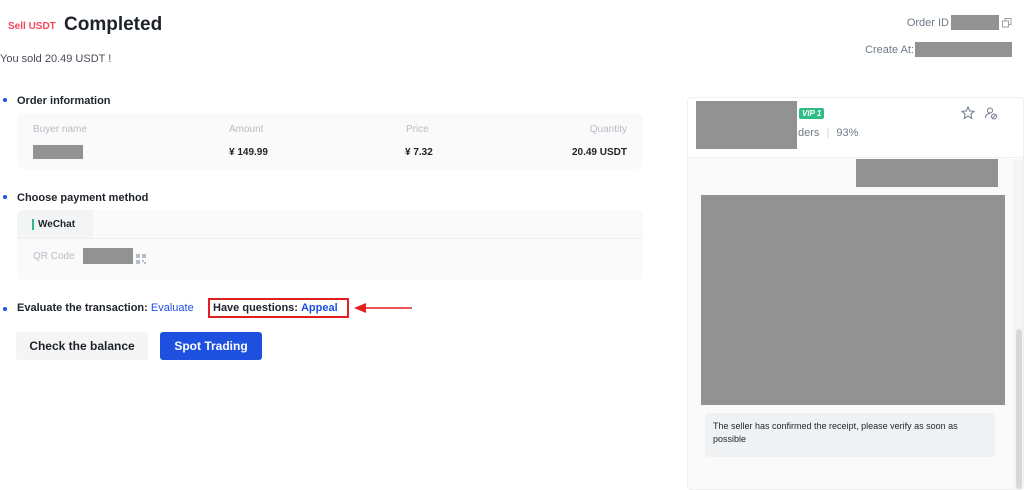 The height and width of the screenshot is (490, 1024). Describe the element at coordinates (809, 133) in the screenshot. I see `orders-text: ders` at that location.